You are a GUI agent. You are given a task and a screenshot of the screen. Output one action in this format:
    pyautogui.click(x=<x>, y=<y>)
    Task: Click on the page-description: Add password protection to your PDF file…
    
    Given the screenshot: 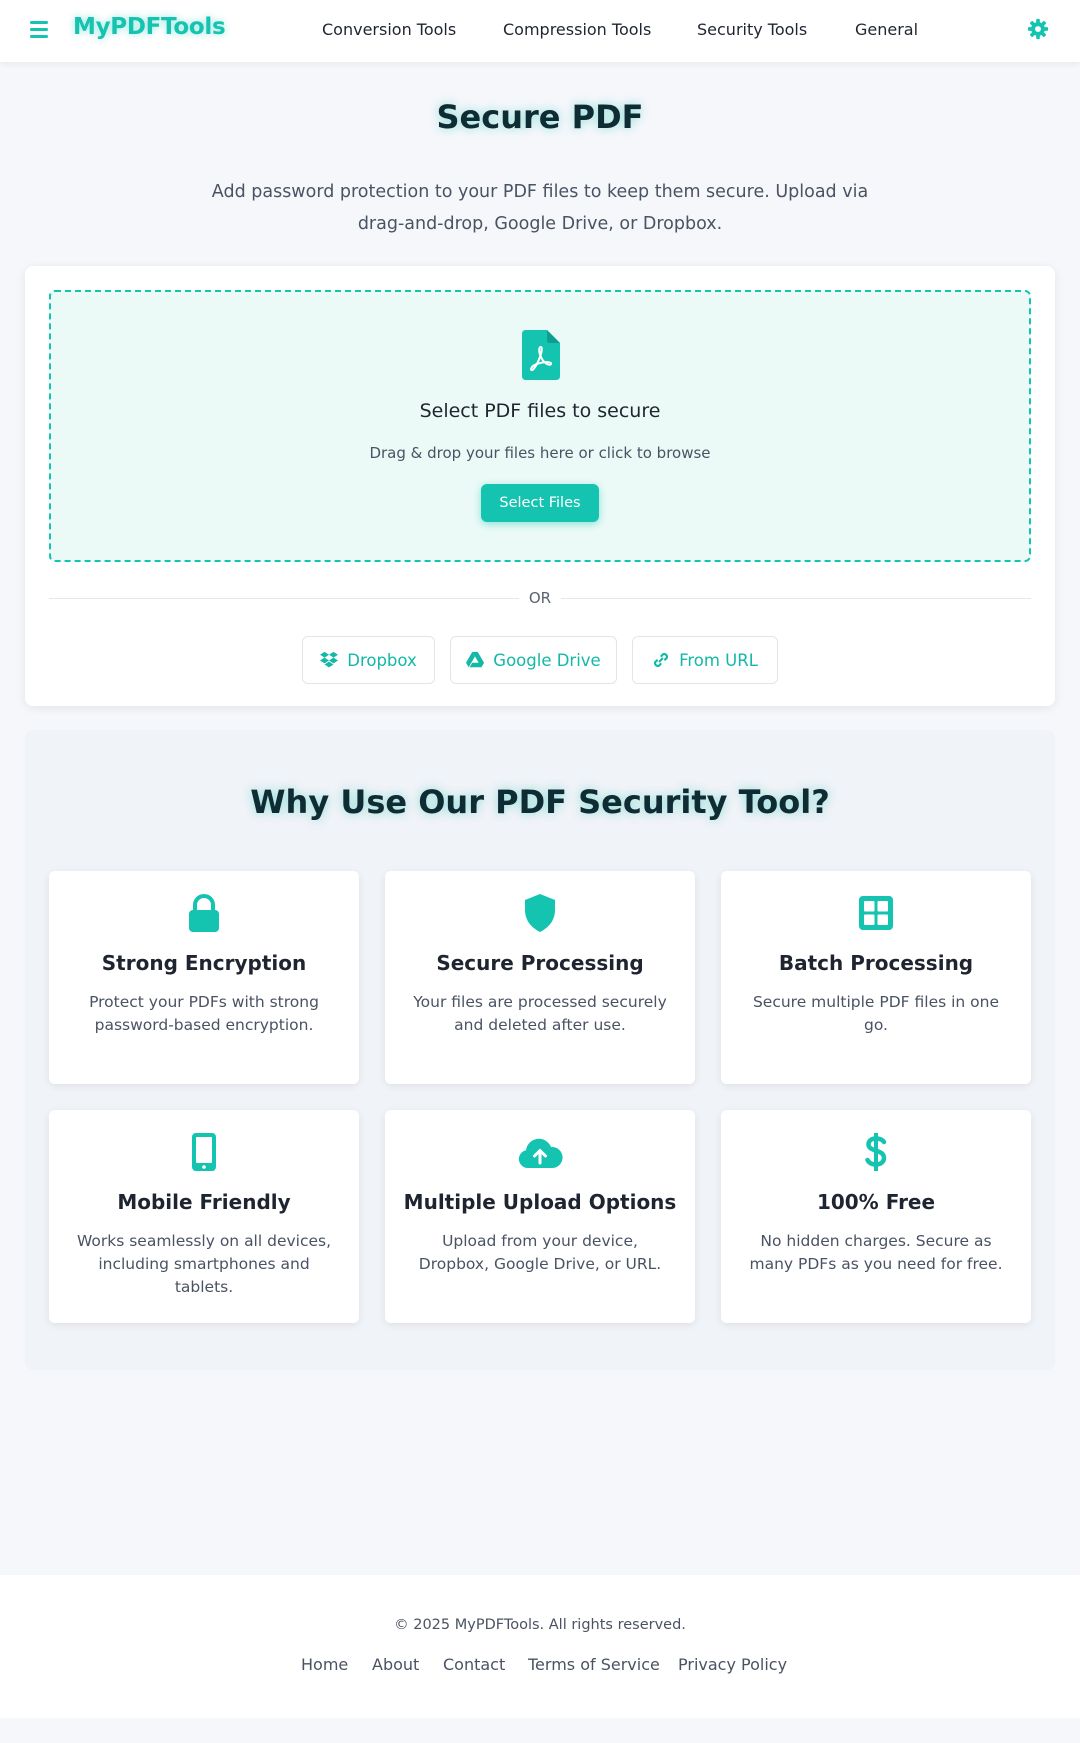 What is the action you would take?
    pyautogui.click(x=540, y=208)
    